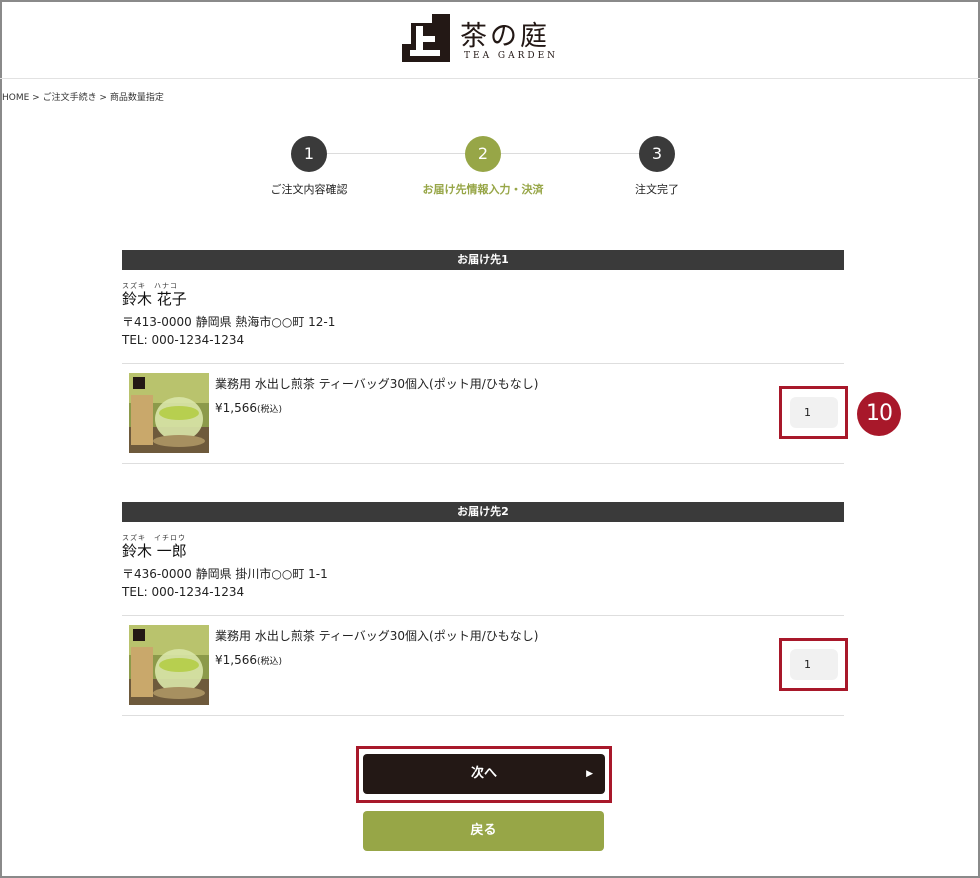  What do you see at coordinates (376, 383) in the screenshot?
I see `destination-1-product-name: 業務用 水出し煎茶 ティーバッグ30個入(ポット用/ひもなし)` at bounding box center [376, 383].